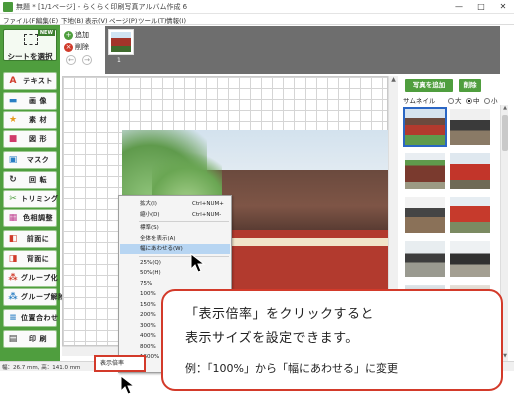  I want to click on page-thumbnail-strip, so click(302, 50).